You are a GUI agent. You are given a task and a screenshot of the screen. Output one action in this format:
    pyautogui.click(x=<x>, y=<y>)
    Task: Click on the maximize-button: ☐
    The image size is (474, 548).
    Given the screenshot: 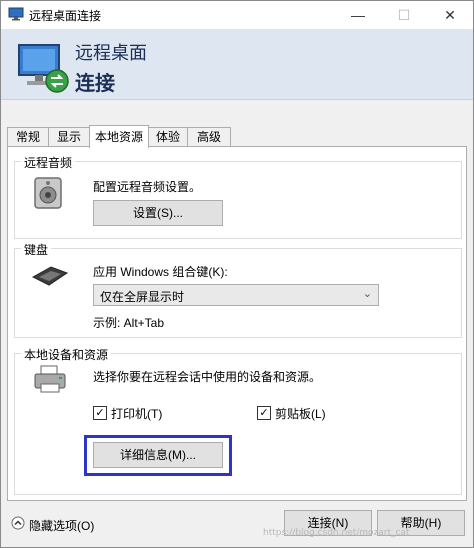 What is the action you would take?
    pyautogui.click(x=404, y=15)
    